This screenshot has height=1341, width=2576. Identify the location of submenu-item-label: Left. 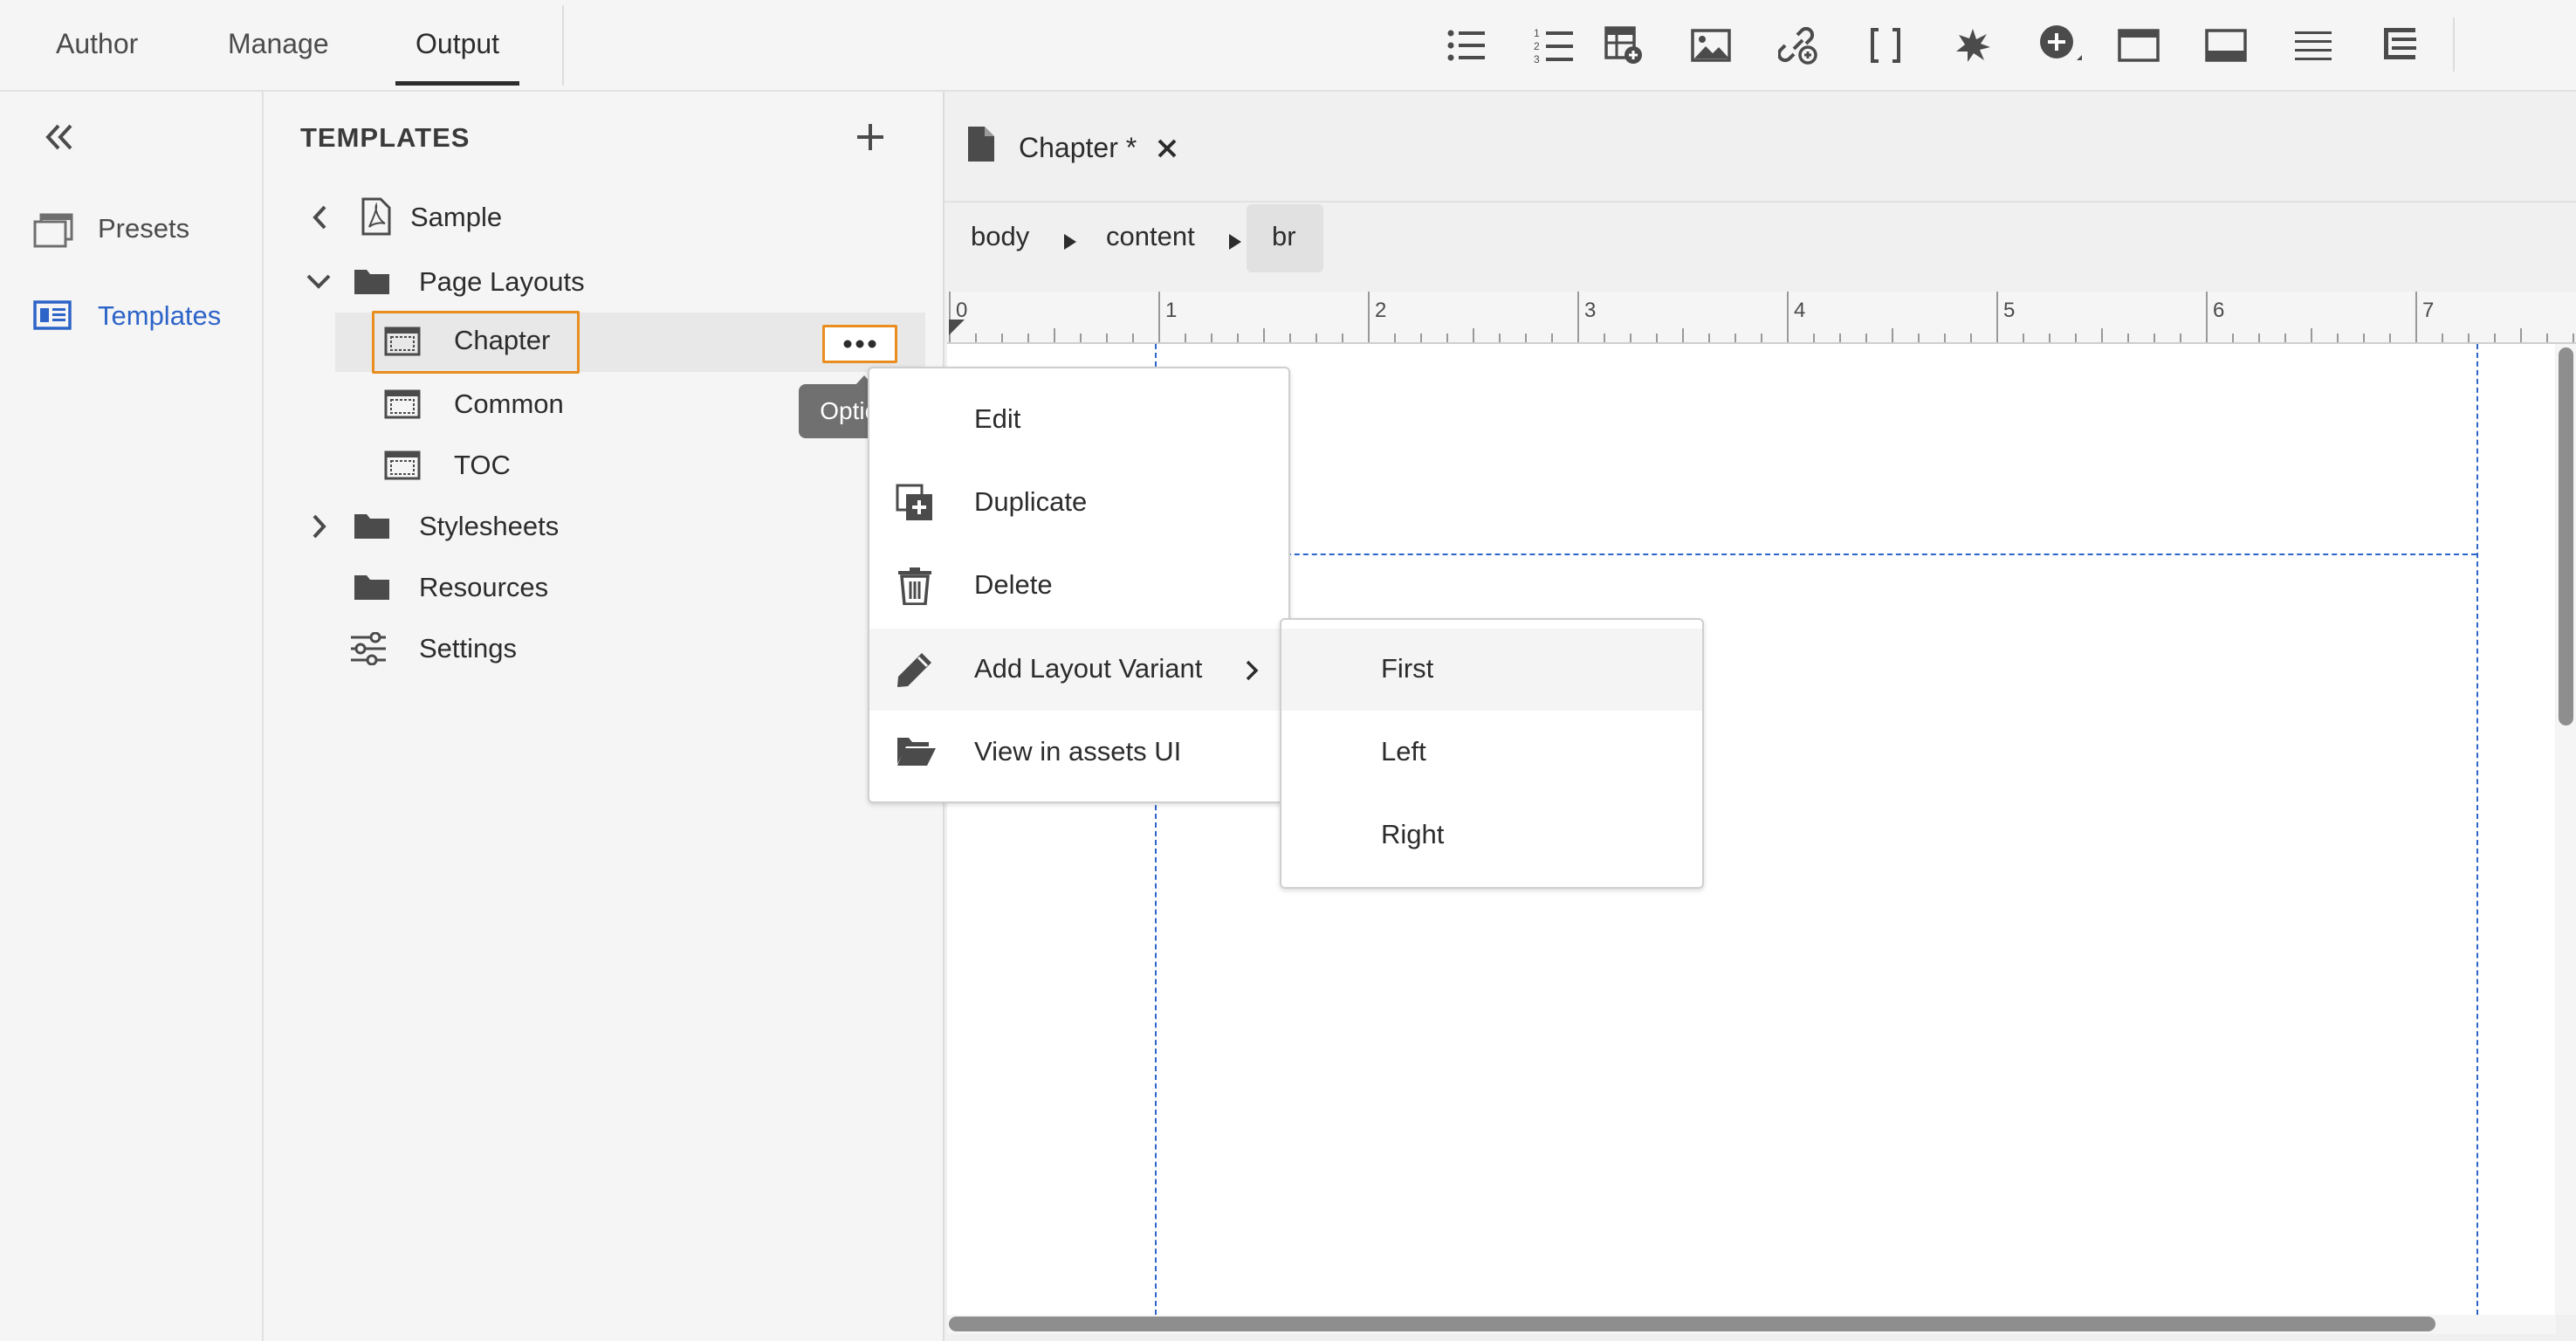
(1404, 751).